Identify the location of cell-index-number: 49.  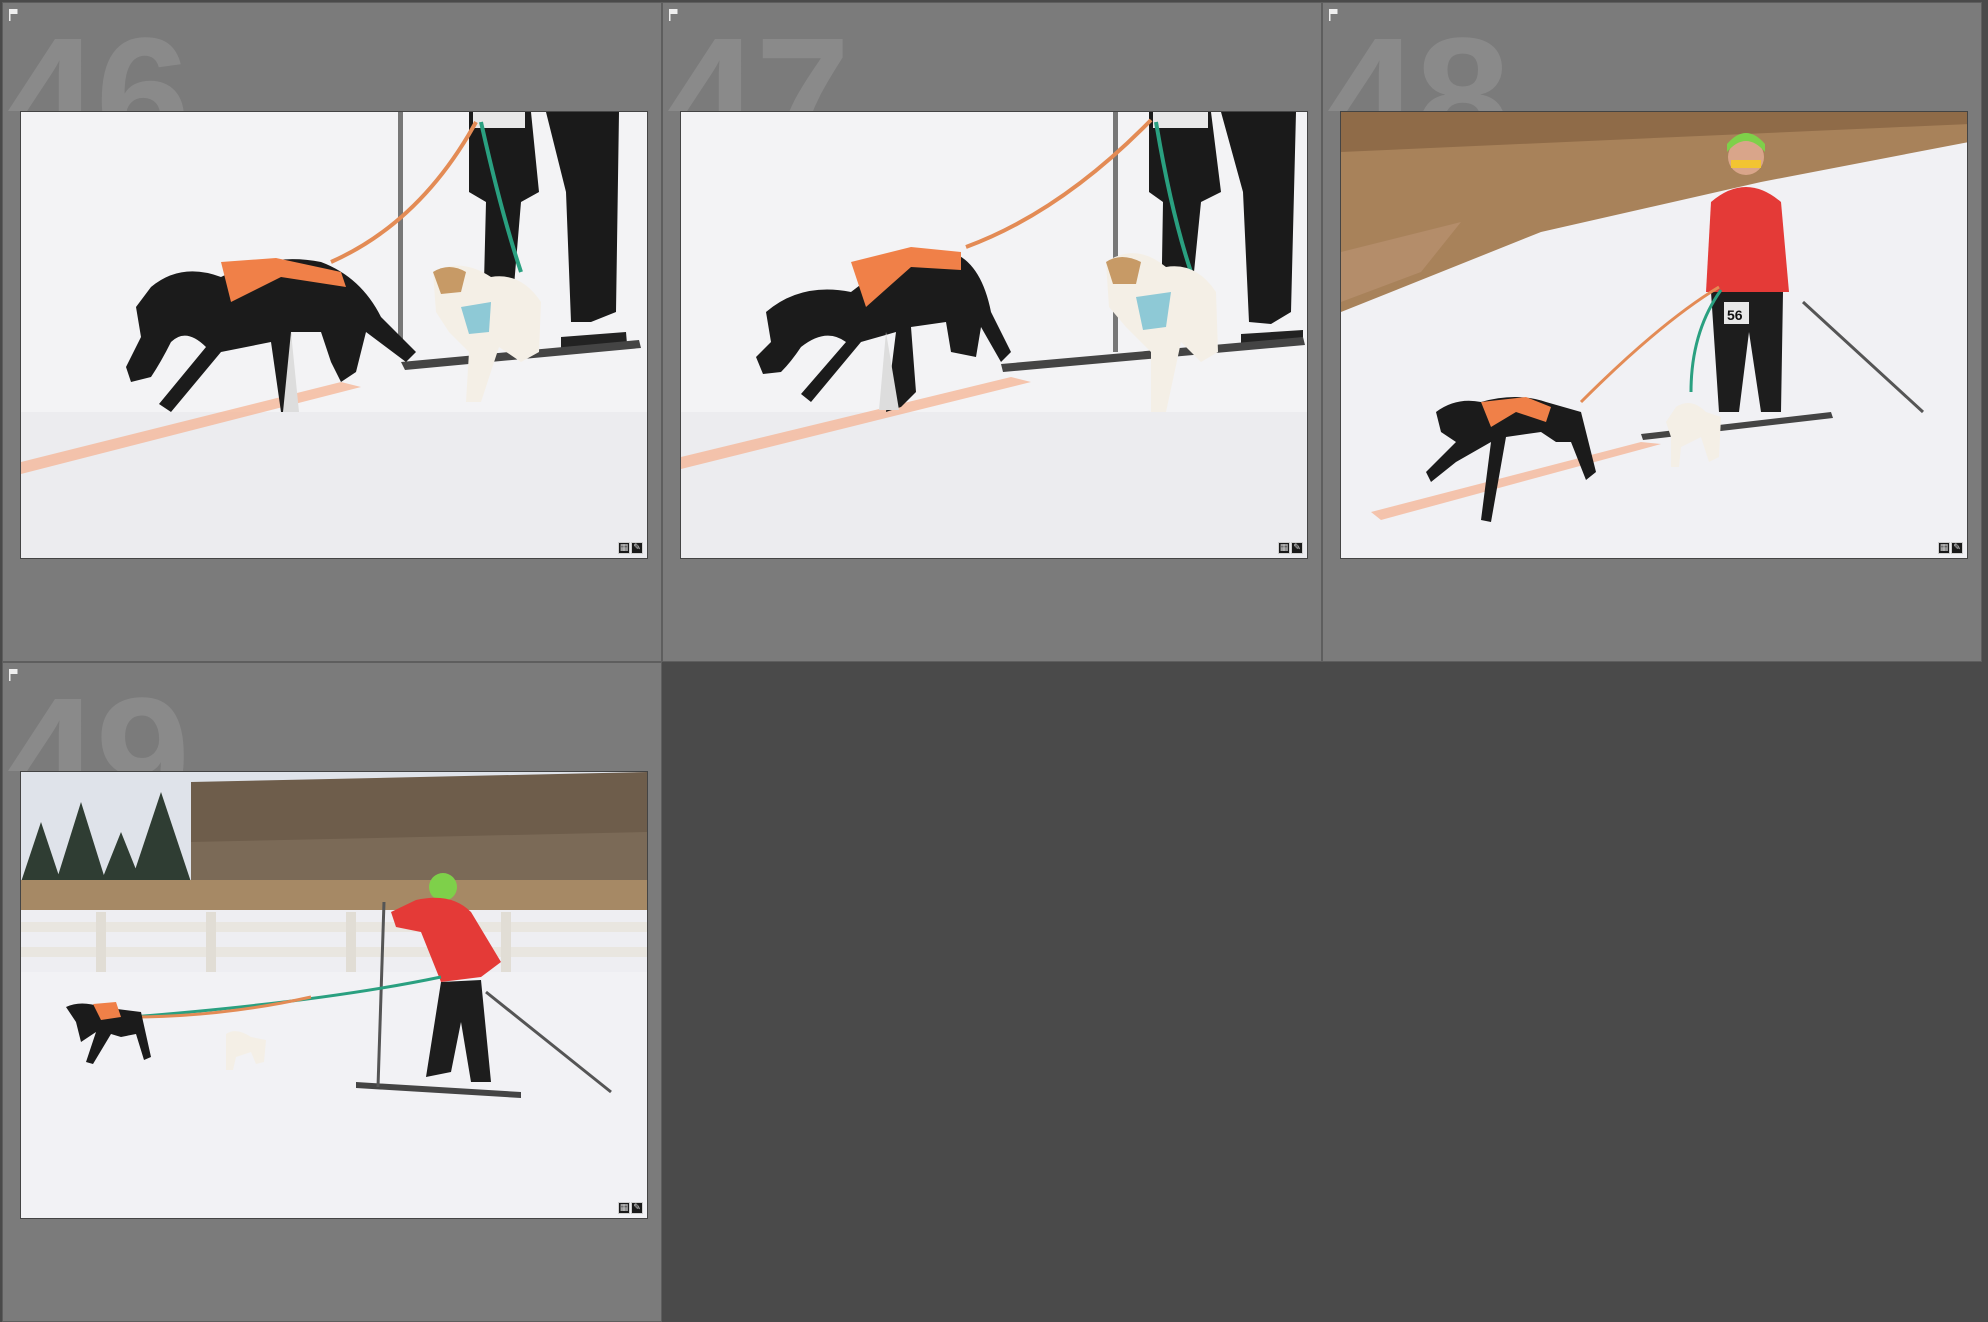
(96, 722).